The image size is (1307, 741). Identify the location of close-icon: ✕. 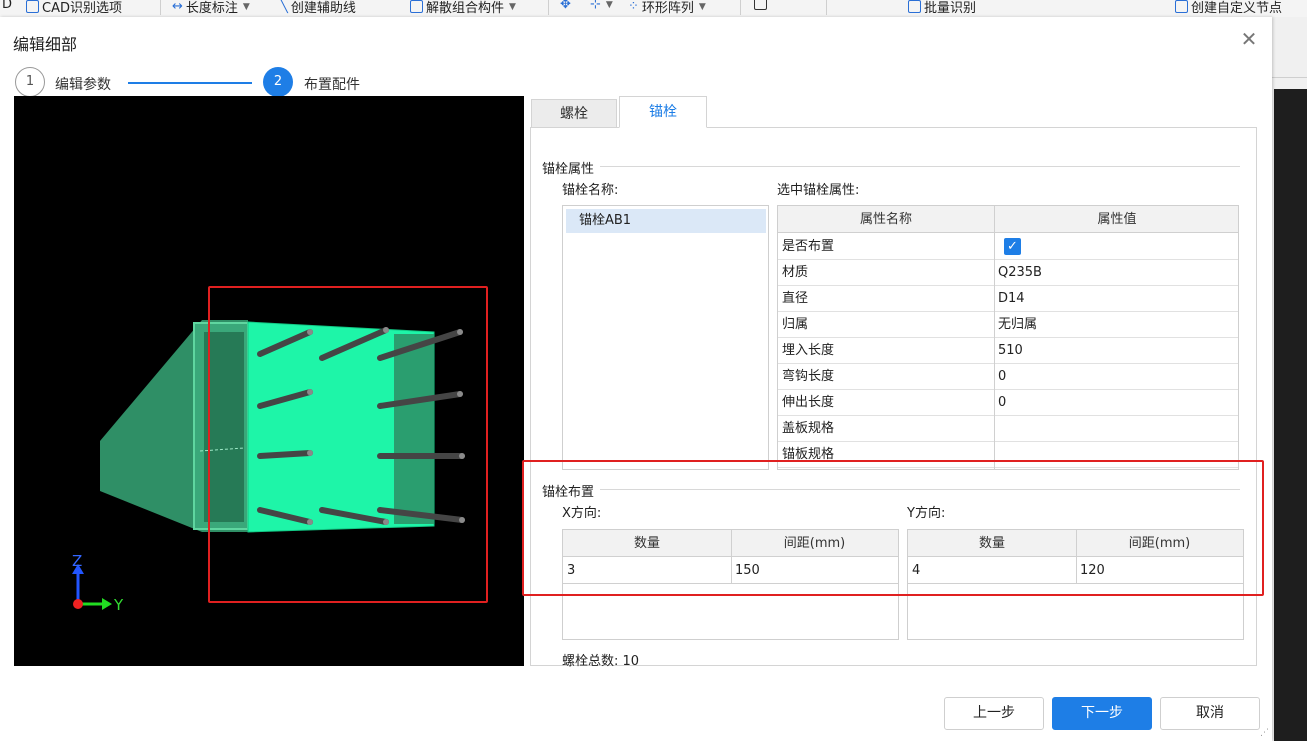
(1249, 39).